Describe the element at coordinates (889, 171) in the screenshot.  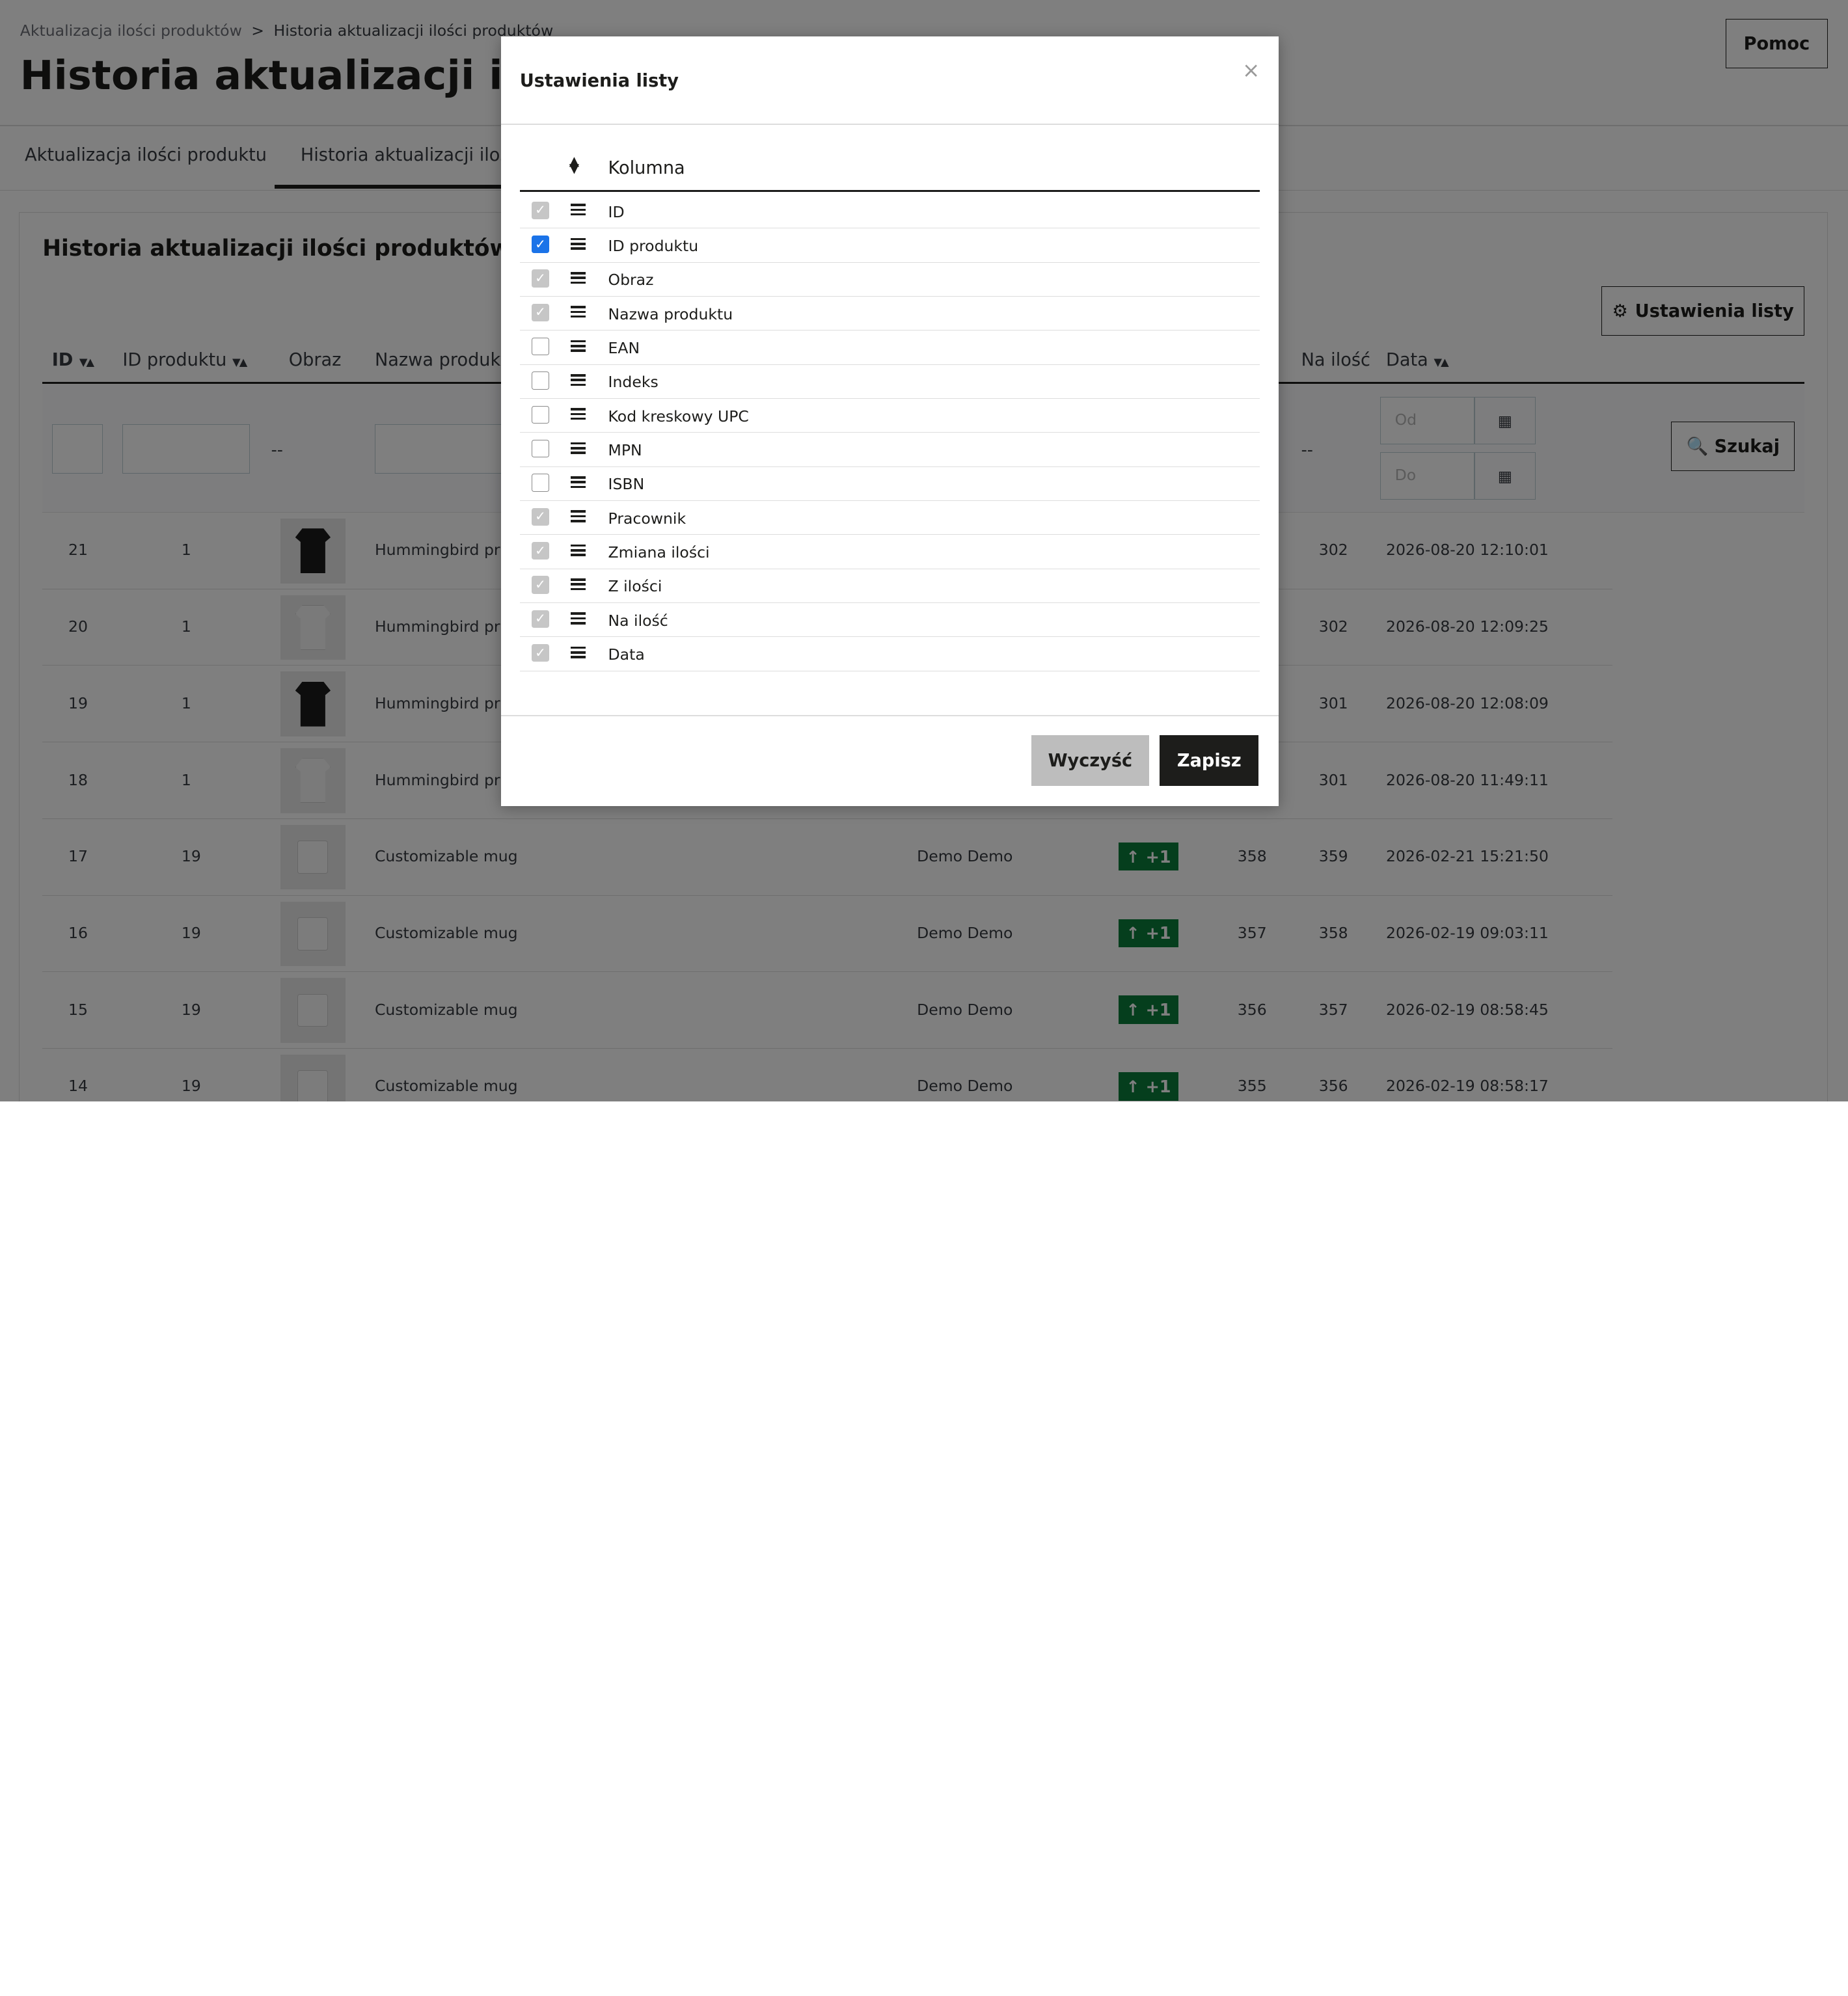
I see `modal-table-header: ▲ ▼ Kolumna` at that location.